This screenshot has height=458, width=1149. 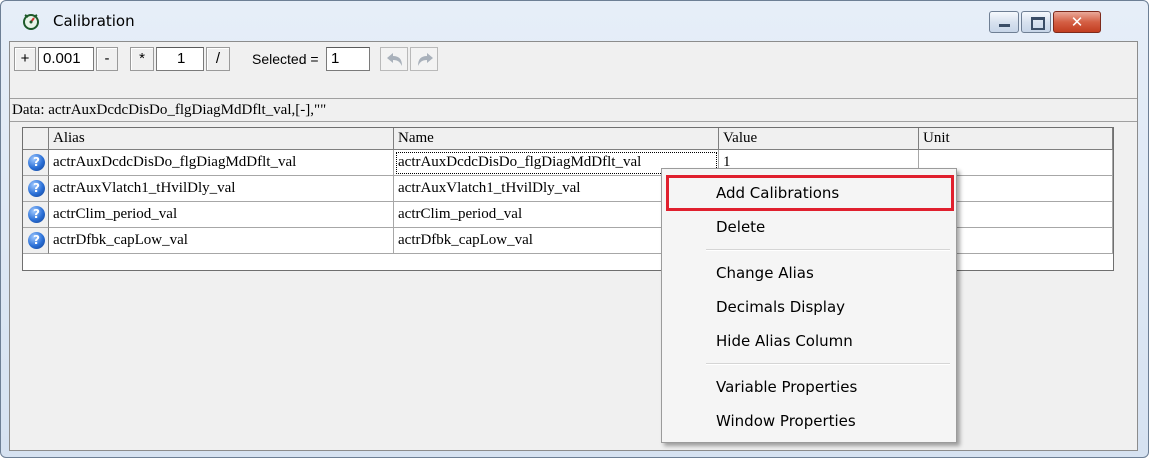 What do you see at coordinates (221, 189) in the screenshot?
I see `alias-cell: actrAuxVlatch1_tHvilDly_val` at bounding box center [221, 189].